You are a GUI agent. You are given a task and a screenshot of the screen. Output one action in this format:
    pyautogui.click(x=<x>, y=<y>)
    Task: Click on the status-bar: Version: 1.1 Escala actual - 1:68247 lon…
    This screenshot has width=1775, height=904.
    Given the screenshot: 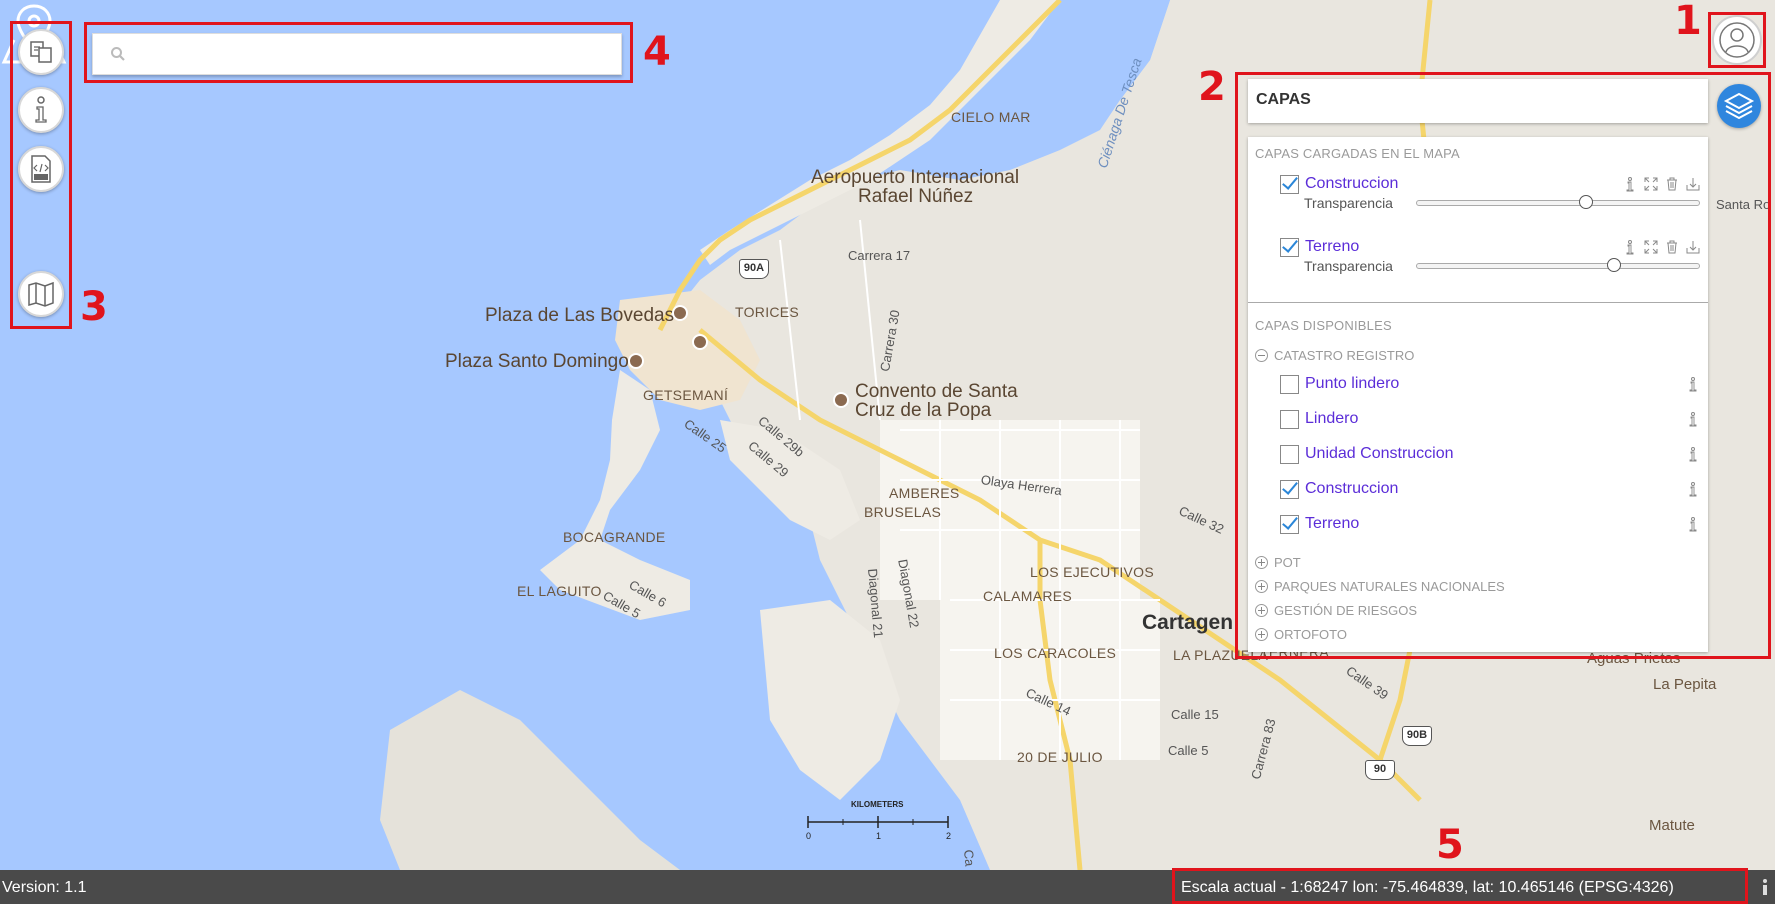 What is the action you would take?
    pyautogui.click(x=887, y=887)
    